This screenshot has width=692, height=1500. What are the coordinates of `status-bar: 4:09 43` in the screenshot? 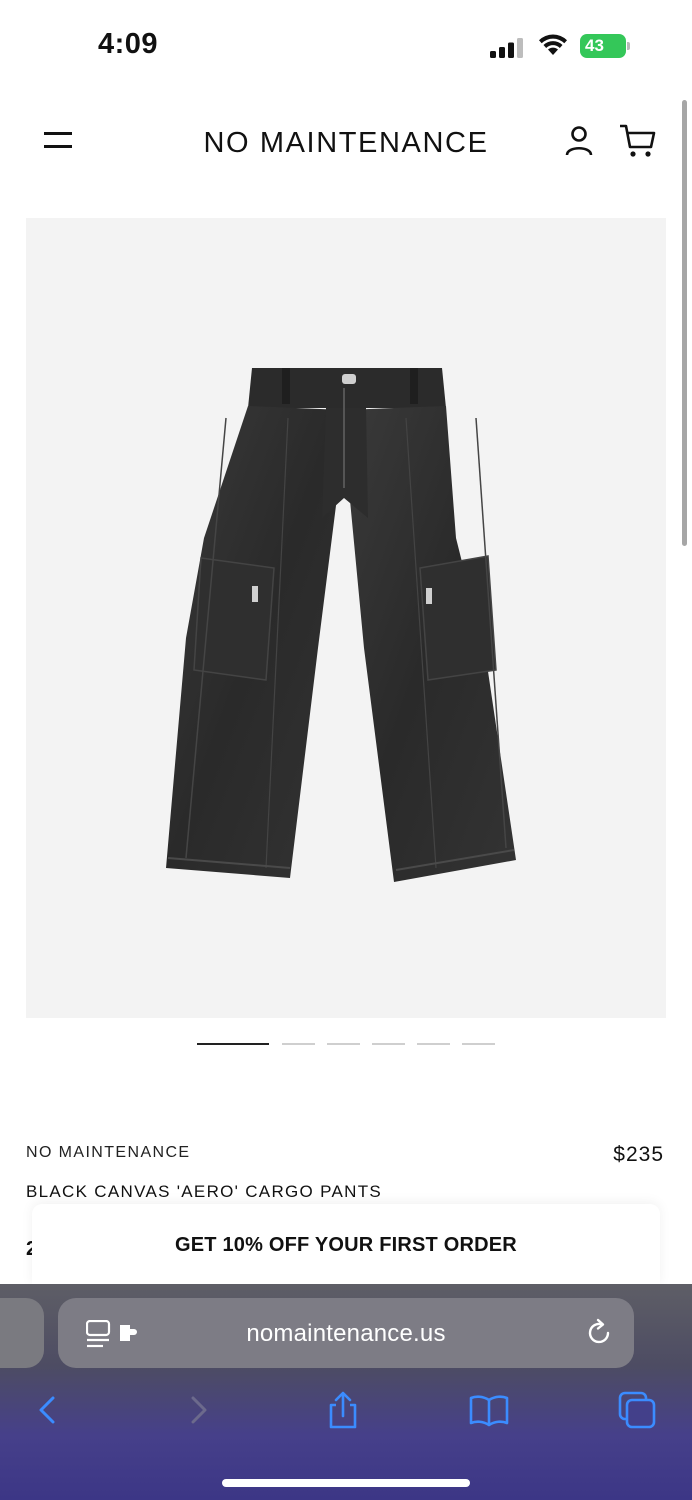 It's located at (346, 46).